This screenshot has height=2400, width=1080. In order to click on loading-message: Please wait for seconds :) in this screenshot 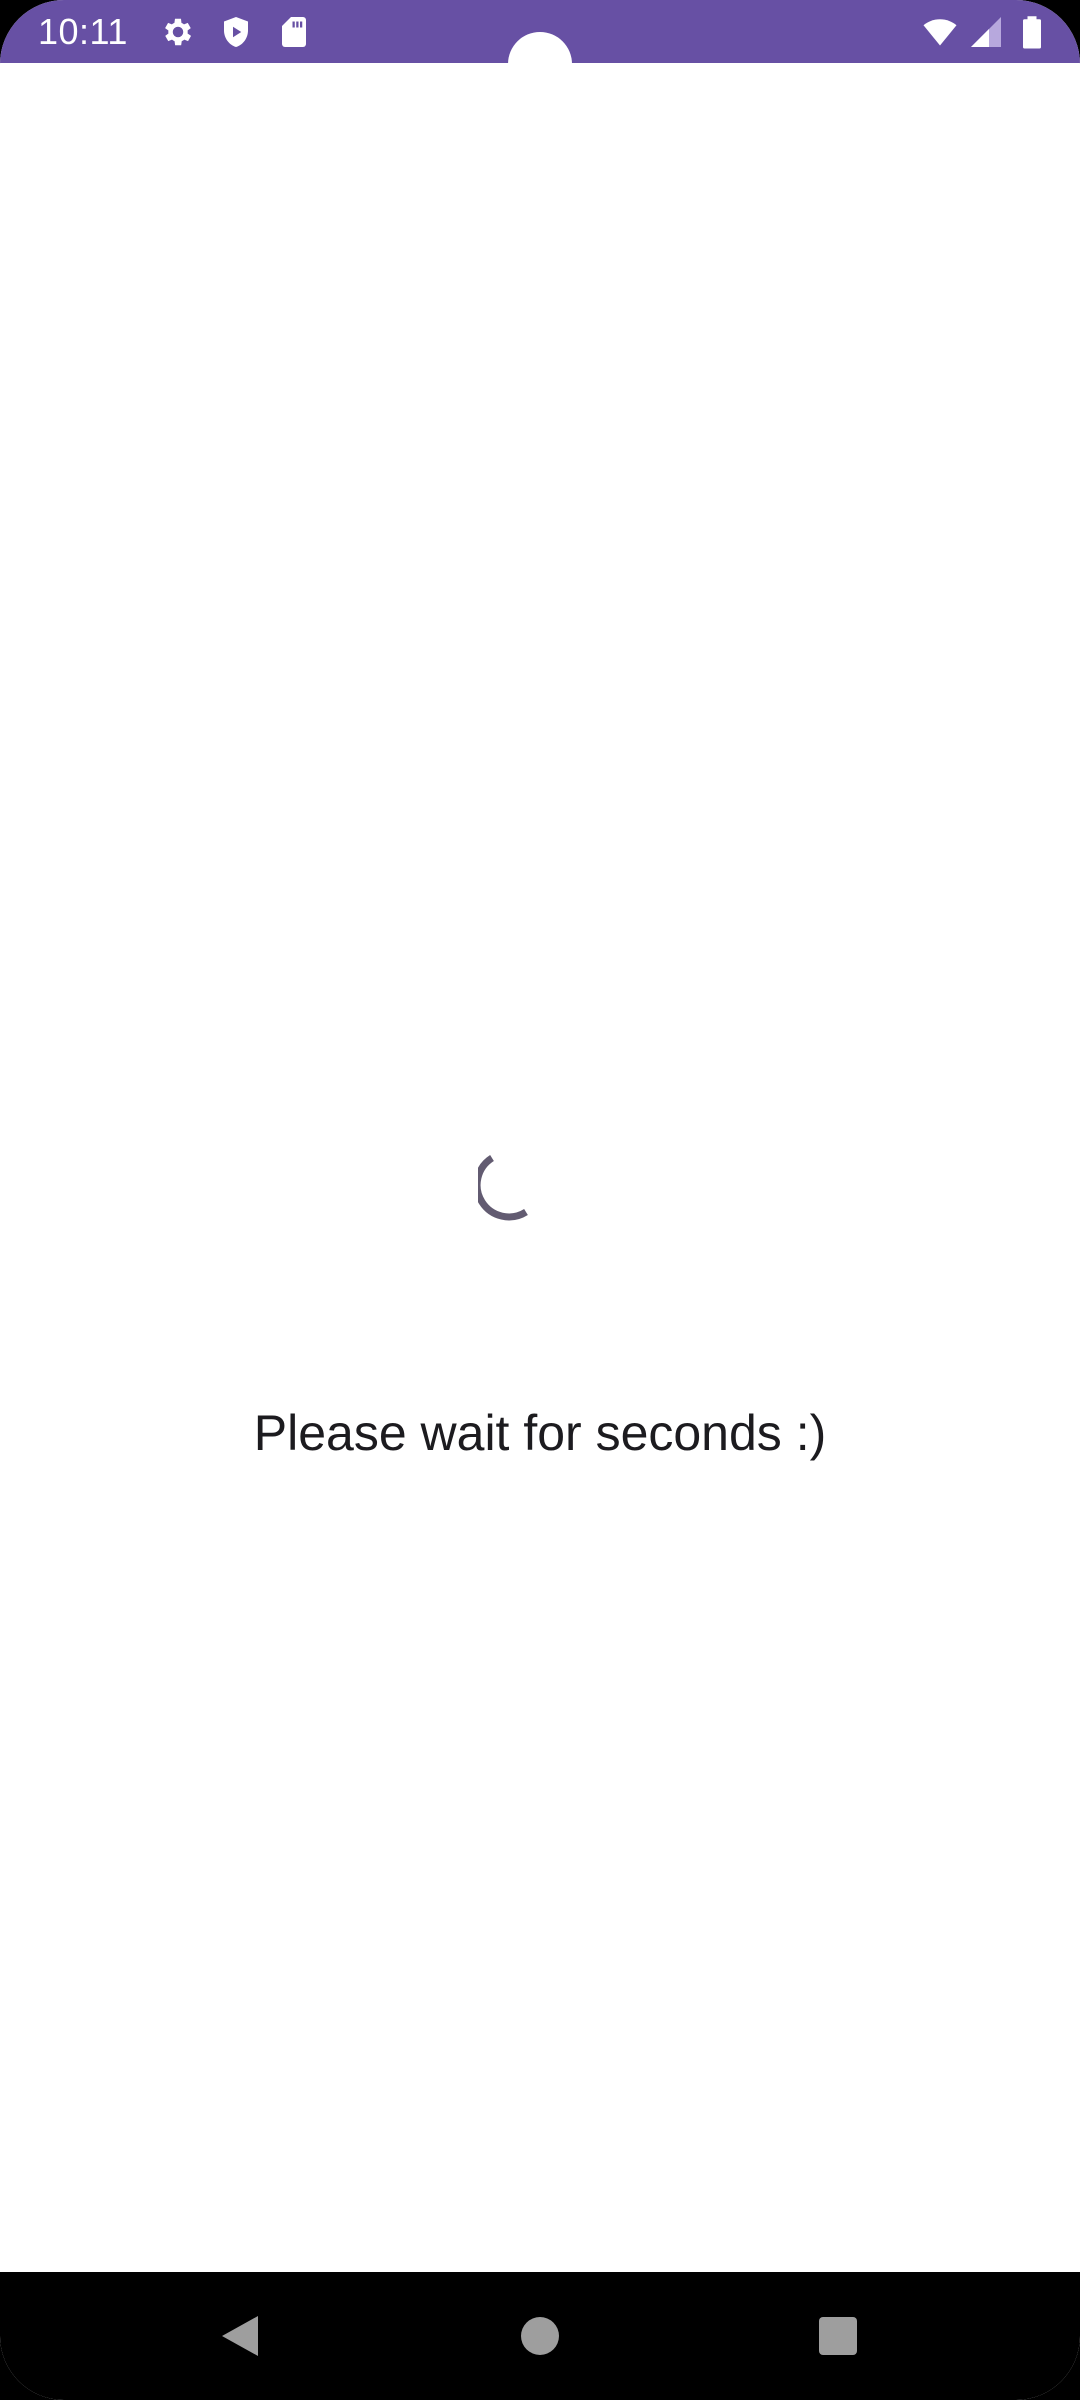, I will do `click(540, 1433)`.